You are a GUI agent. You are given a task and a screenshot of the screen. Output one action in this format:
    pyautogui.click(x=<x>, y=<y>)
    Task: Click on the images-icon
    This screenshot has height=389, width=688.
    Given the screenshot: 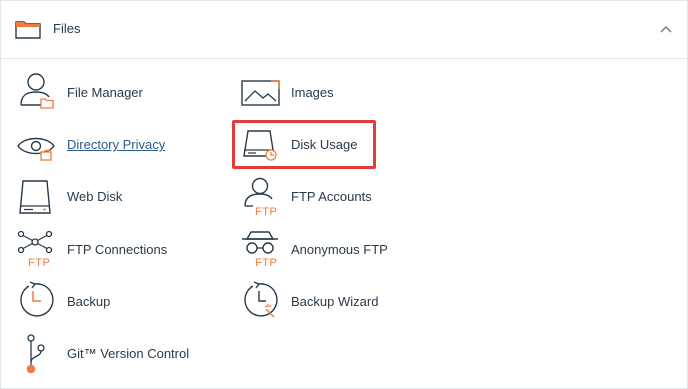 What is the action you would take?
    pyautogui.click(x=263, y=93)
    